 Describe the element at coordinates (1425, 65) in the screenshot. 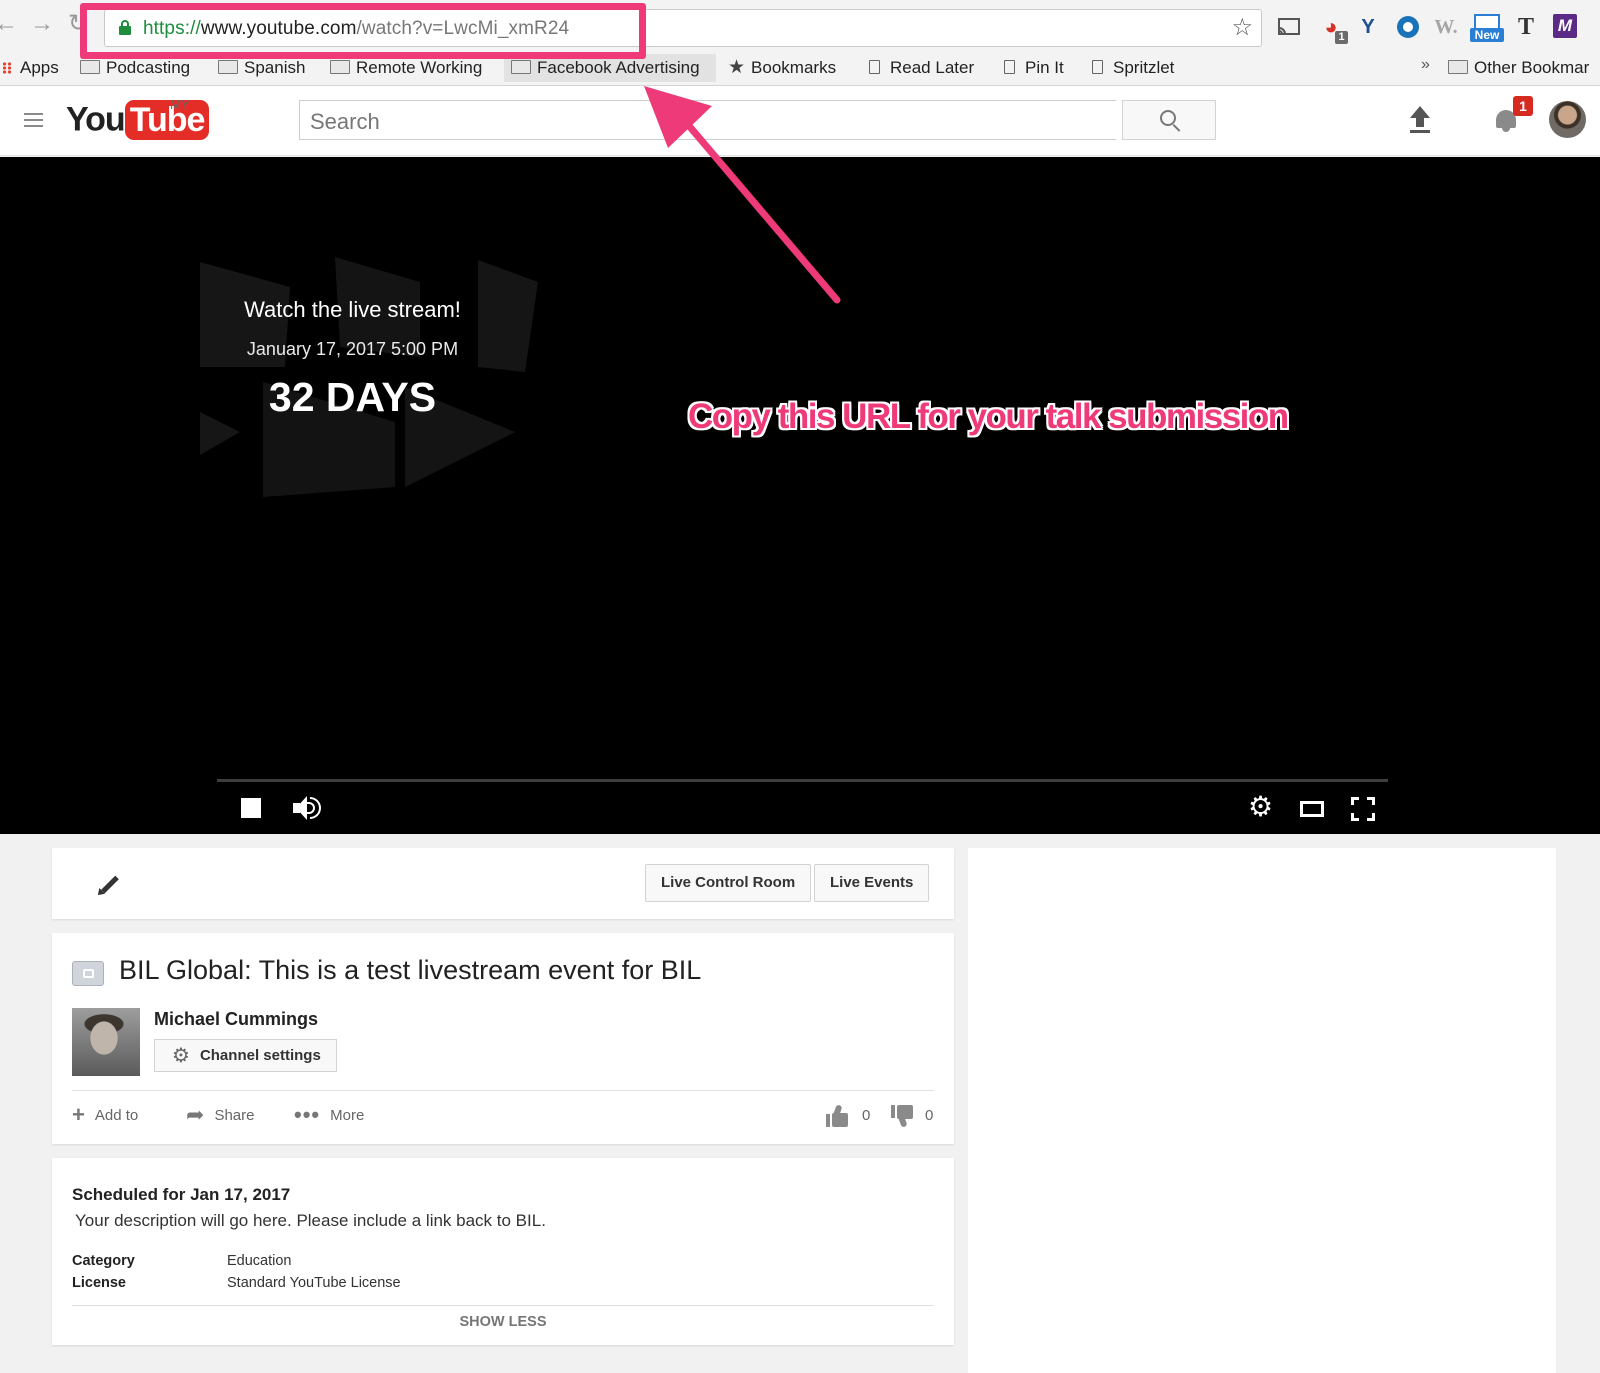

I see `bookmarks-overflow-icon: »` at that location.